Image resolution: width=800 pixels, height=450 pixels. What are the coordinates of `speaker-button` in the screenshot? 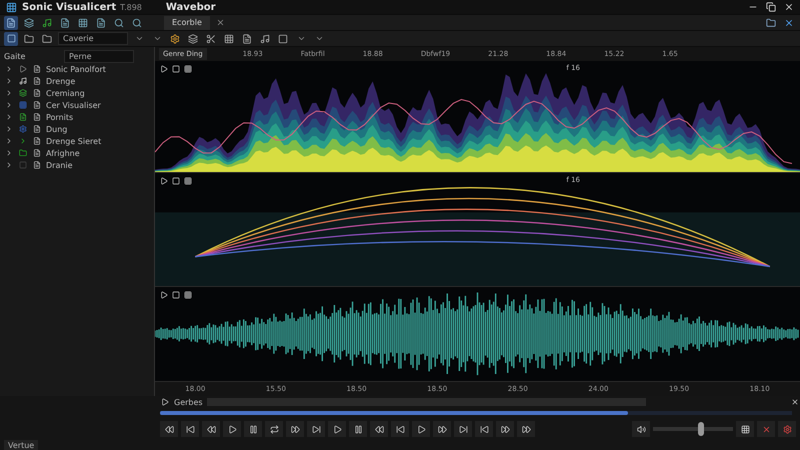 It's located at (641, 429).